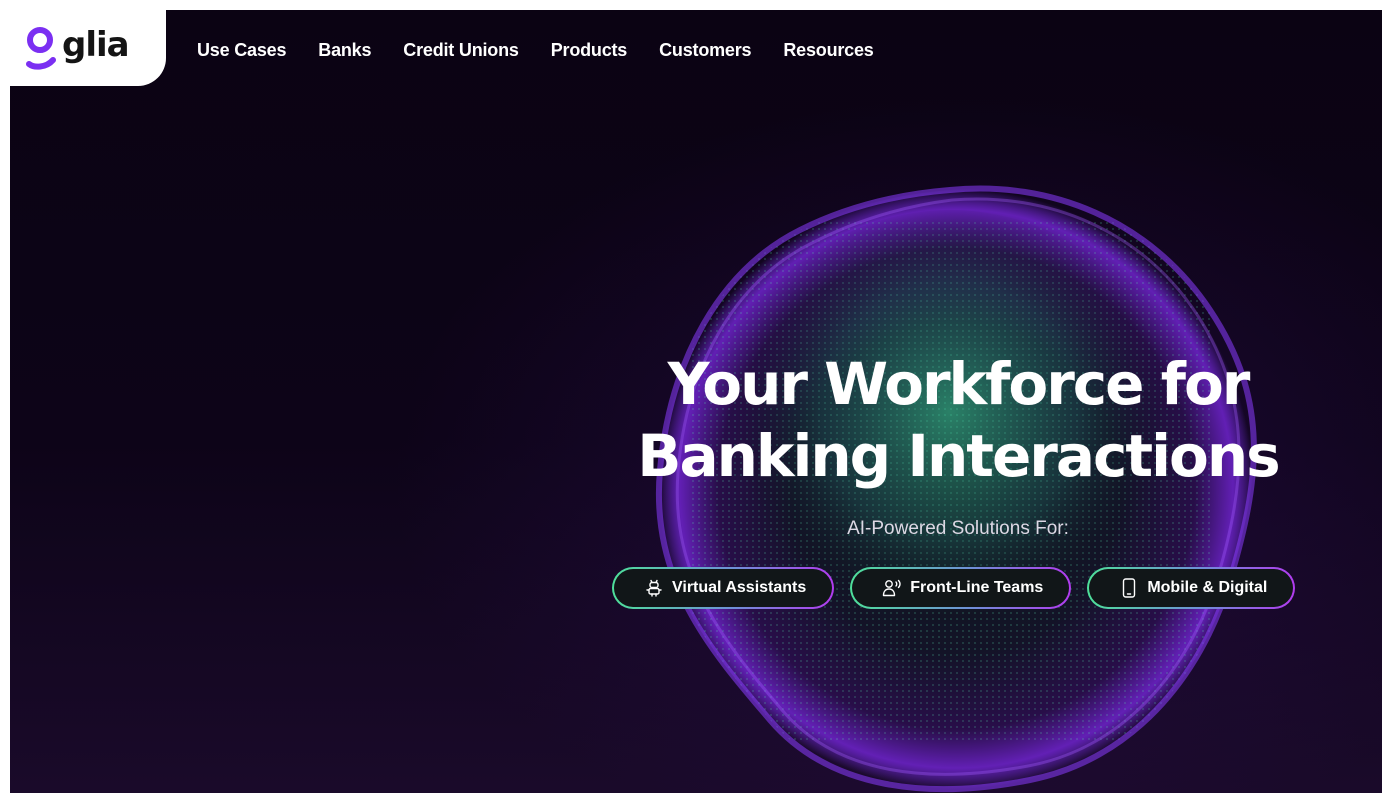  What do you see at coordinates (41, 48) in the screenshot?
I see `glia-g-icon` at bounding box center [41, 48].